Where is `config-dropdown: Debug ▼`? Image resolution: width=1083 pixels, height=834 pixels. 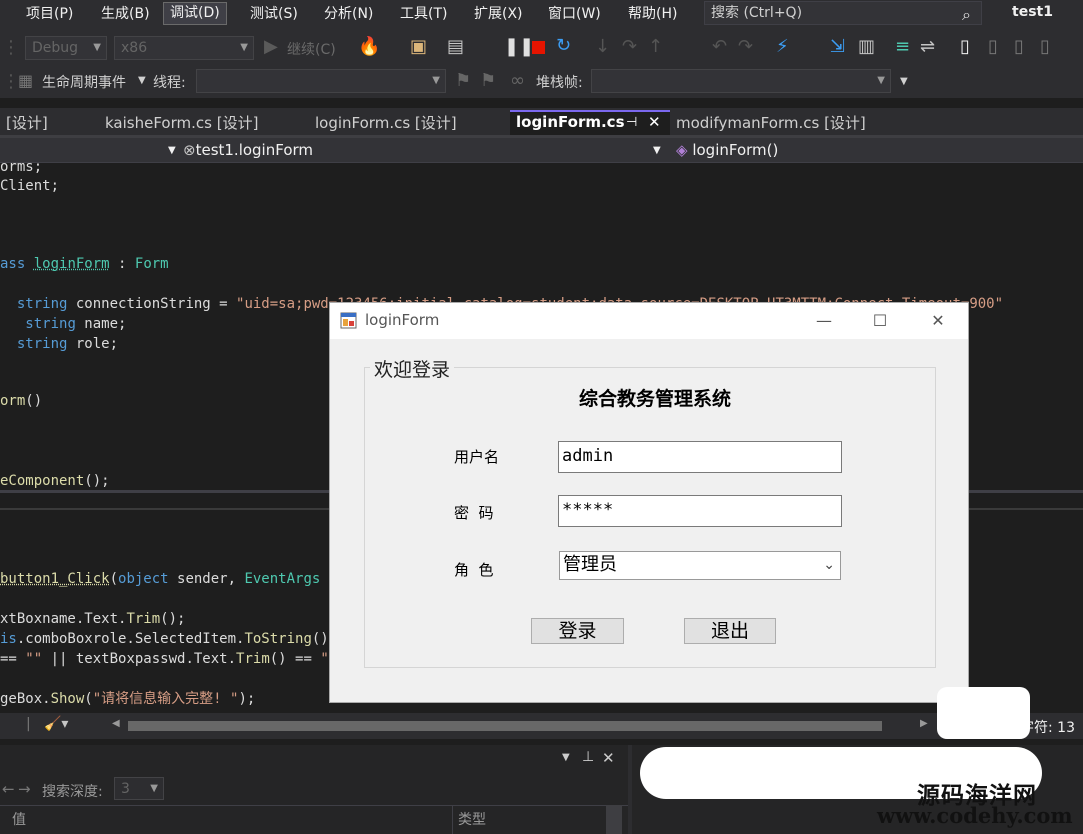 config-dropdown: Debug ▼ is located at coordinates (66, 48).